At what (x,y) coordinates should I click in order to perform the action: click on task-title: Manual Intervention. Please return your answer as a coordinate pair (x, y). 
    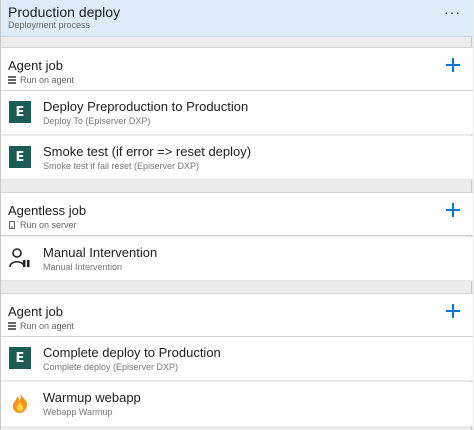
    Looking at the image, I should click on (100, 252).